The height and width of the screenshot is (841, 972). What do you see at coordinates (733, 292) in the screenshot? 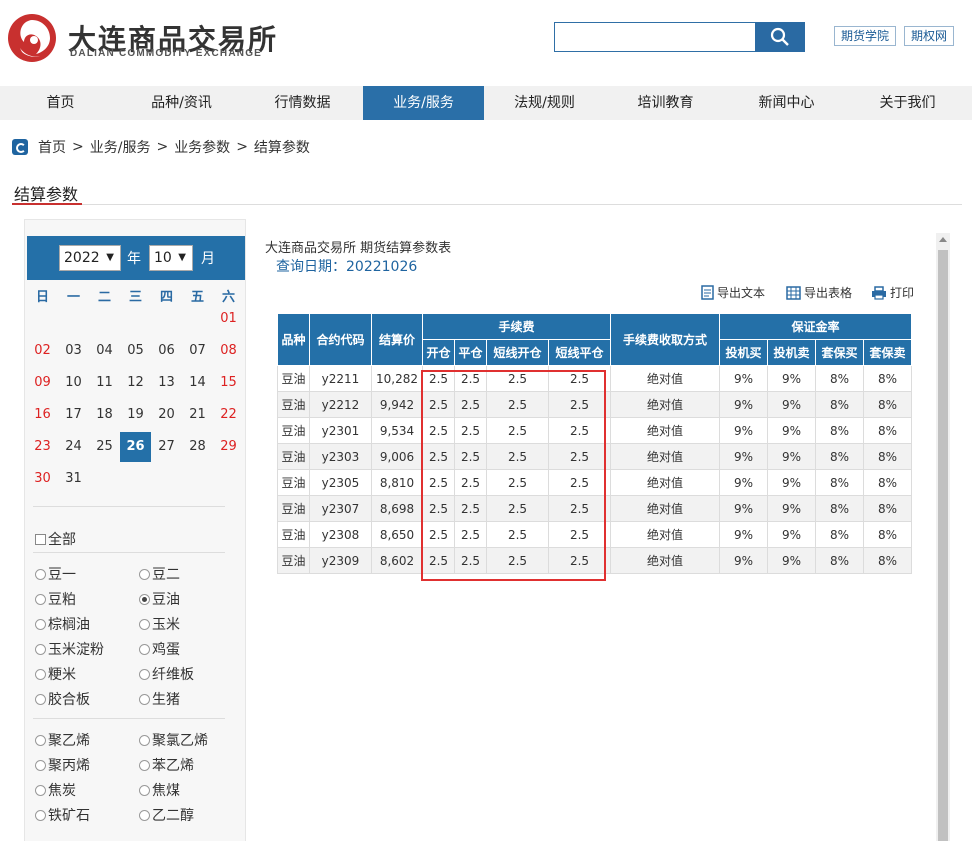
I see `export-text-button: 导出文本` at bounding box center [733, 292].